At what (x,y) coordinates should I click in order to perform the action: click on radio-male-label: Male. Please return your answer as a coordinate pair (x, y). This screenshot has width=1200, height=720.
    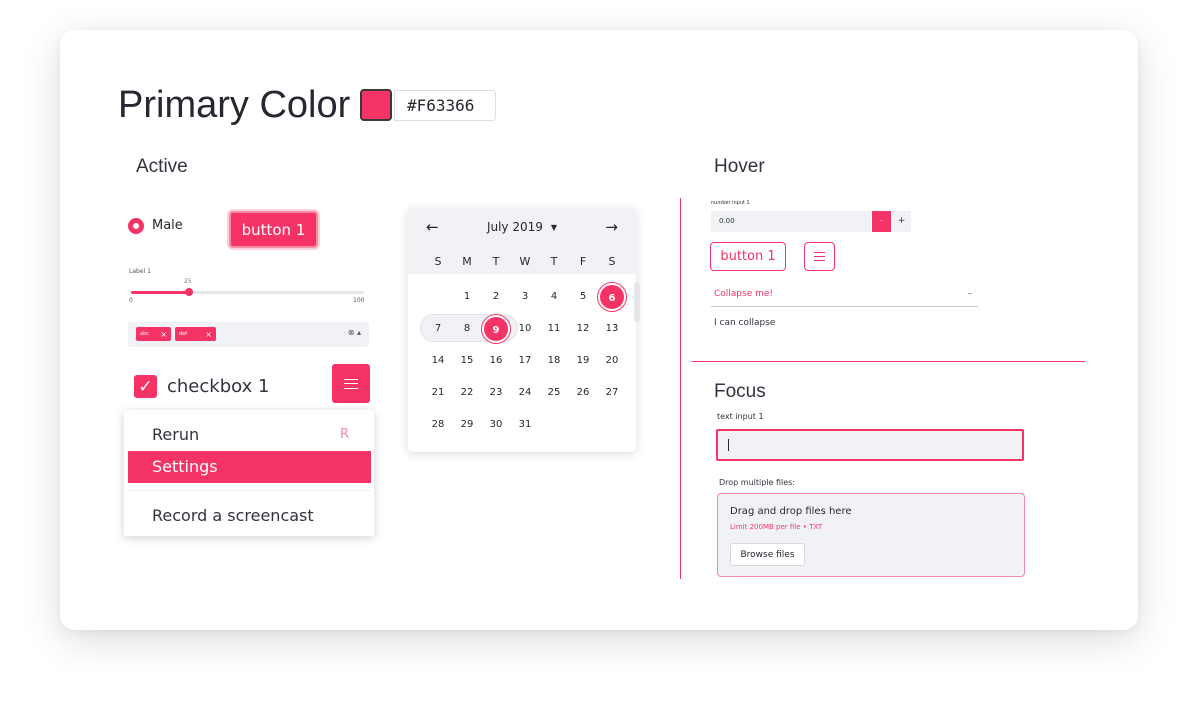
    Looking at the image, I should click on (167, 225).